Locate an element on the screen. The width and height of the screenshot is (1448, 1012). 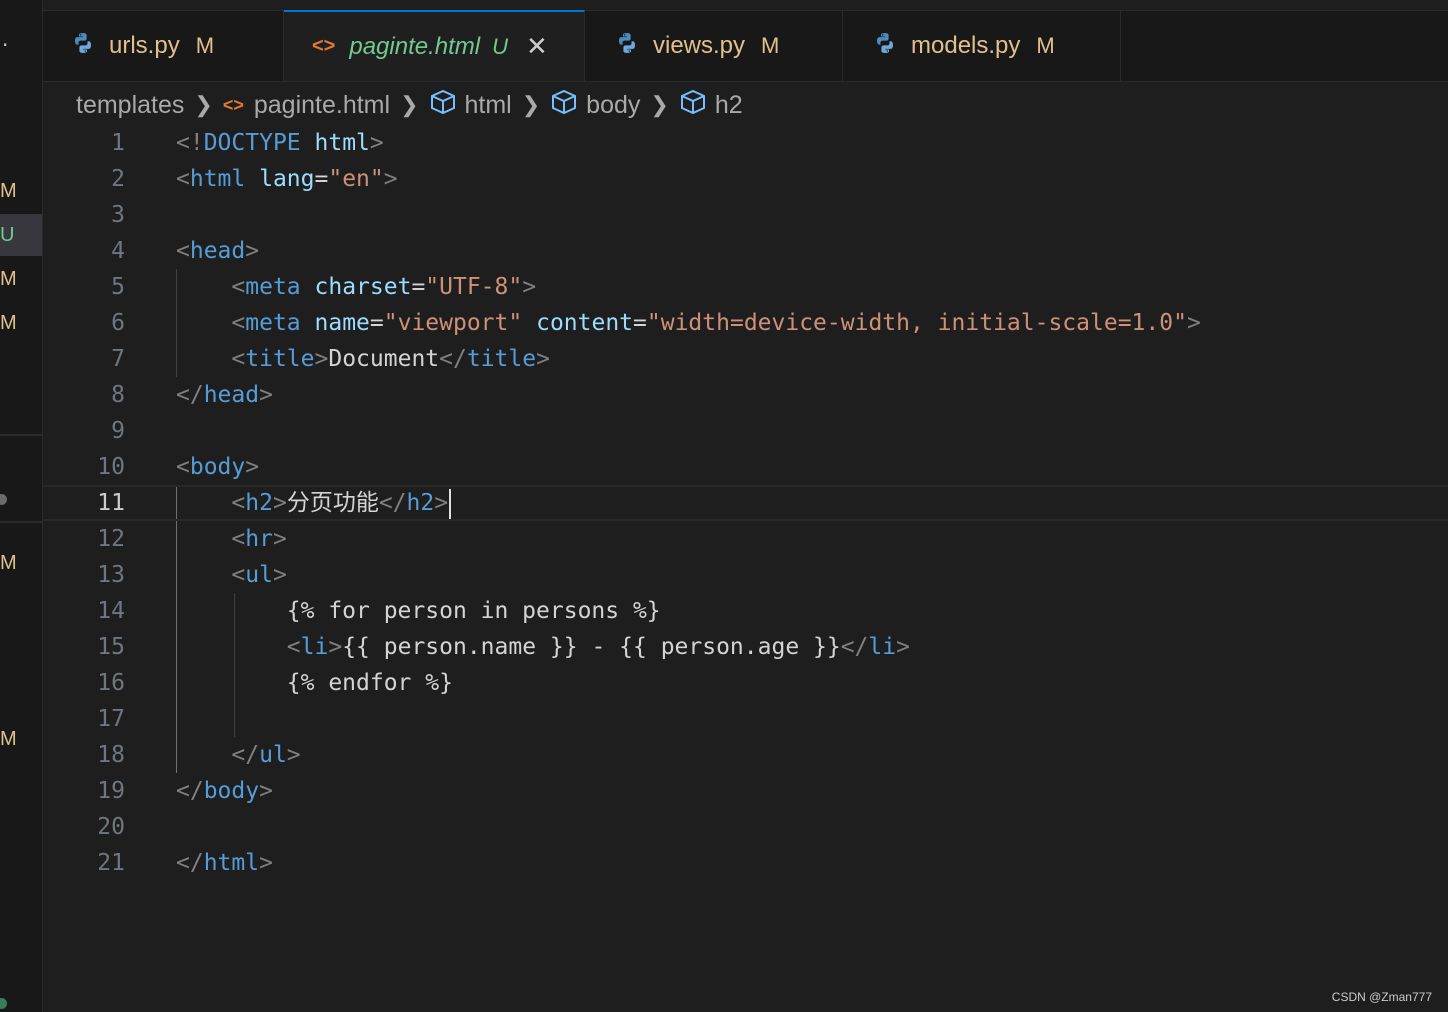
line-number: 7 is located at coordinates (118, 359).